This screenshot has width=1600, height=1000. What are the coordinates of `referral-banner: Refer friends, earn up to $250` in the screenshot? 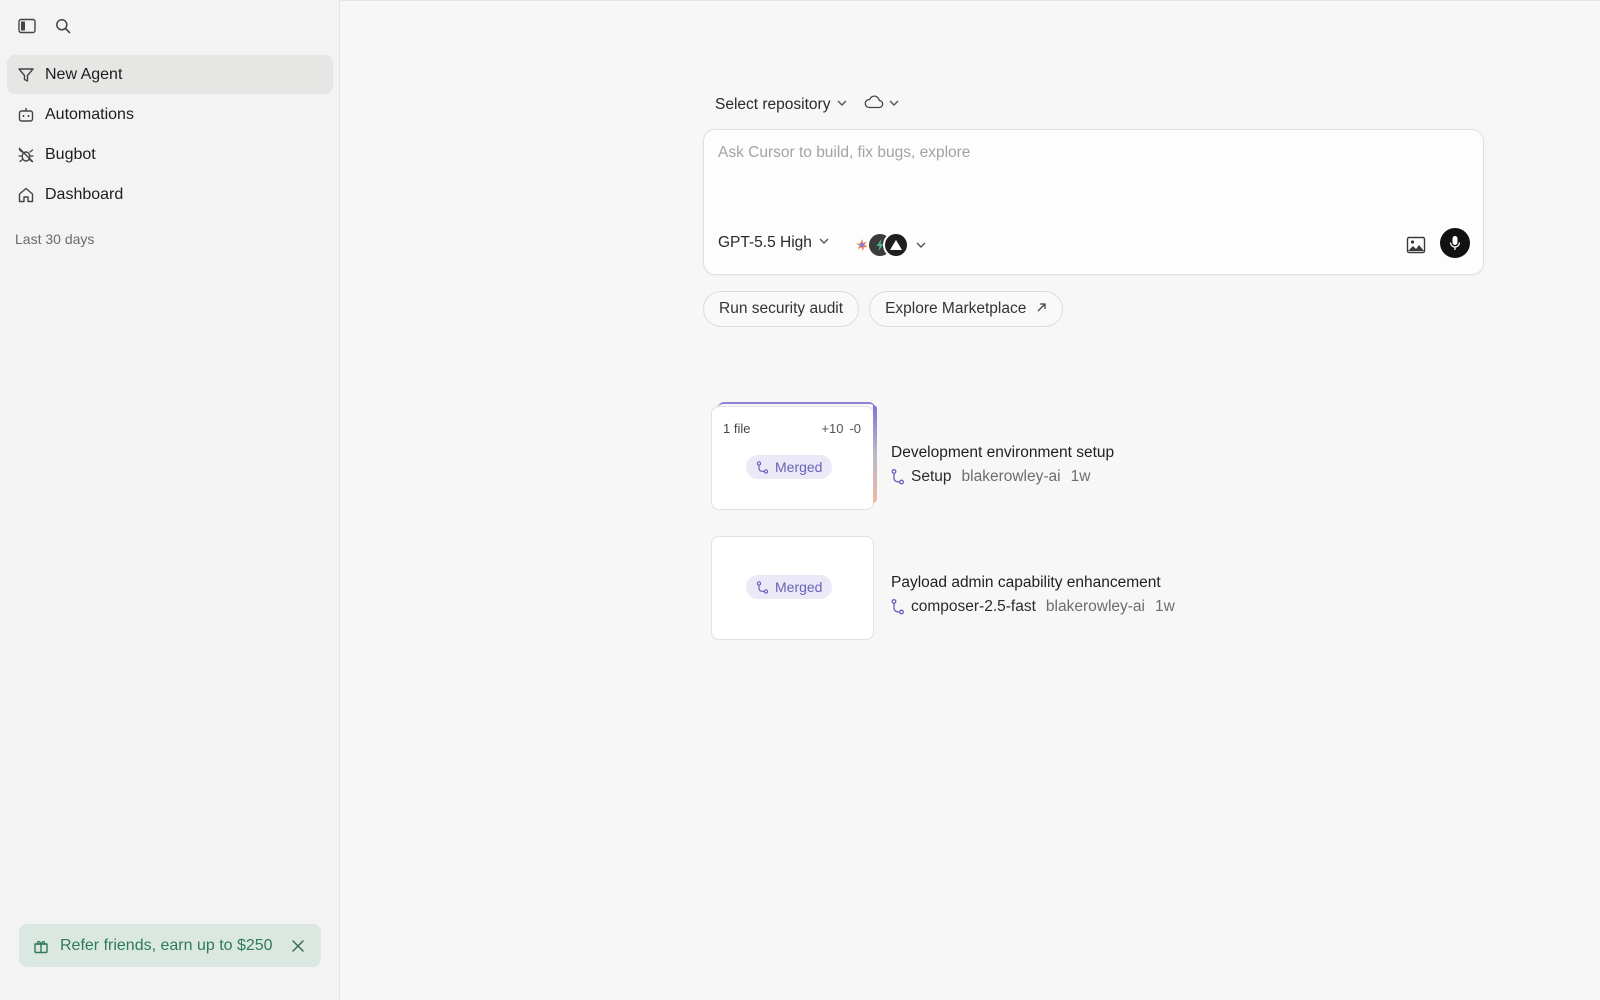 It's located at (170, 945).